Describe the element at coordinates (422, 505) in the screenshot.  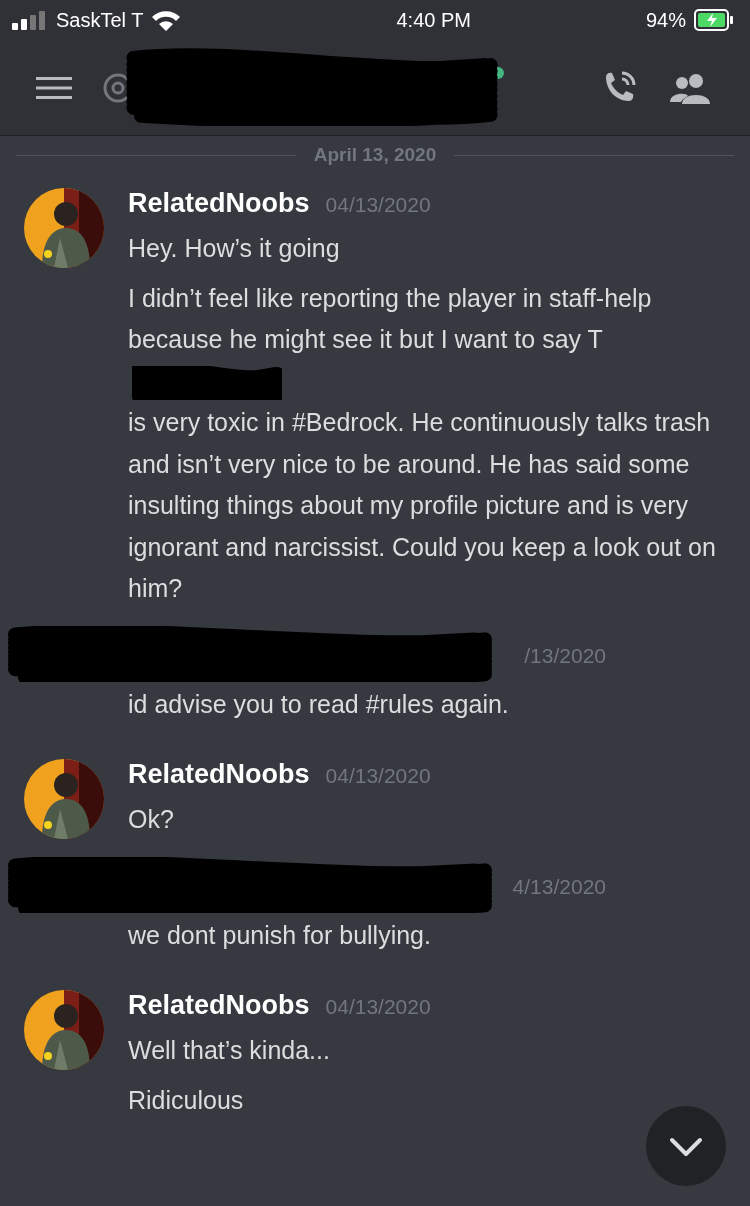
I see `message-text: is very toxic in #Bedrock. He continuously talks trash and isn’t very nice to be around. He has said some insulting things about my profile picture and is very ignorant and narcissist. Could you keep a look out on him?` at that location.